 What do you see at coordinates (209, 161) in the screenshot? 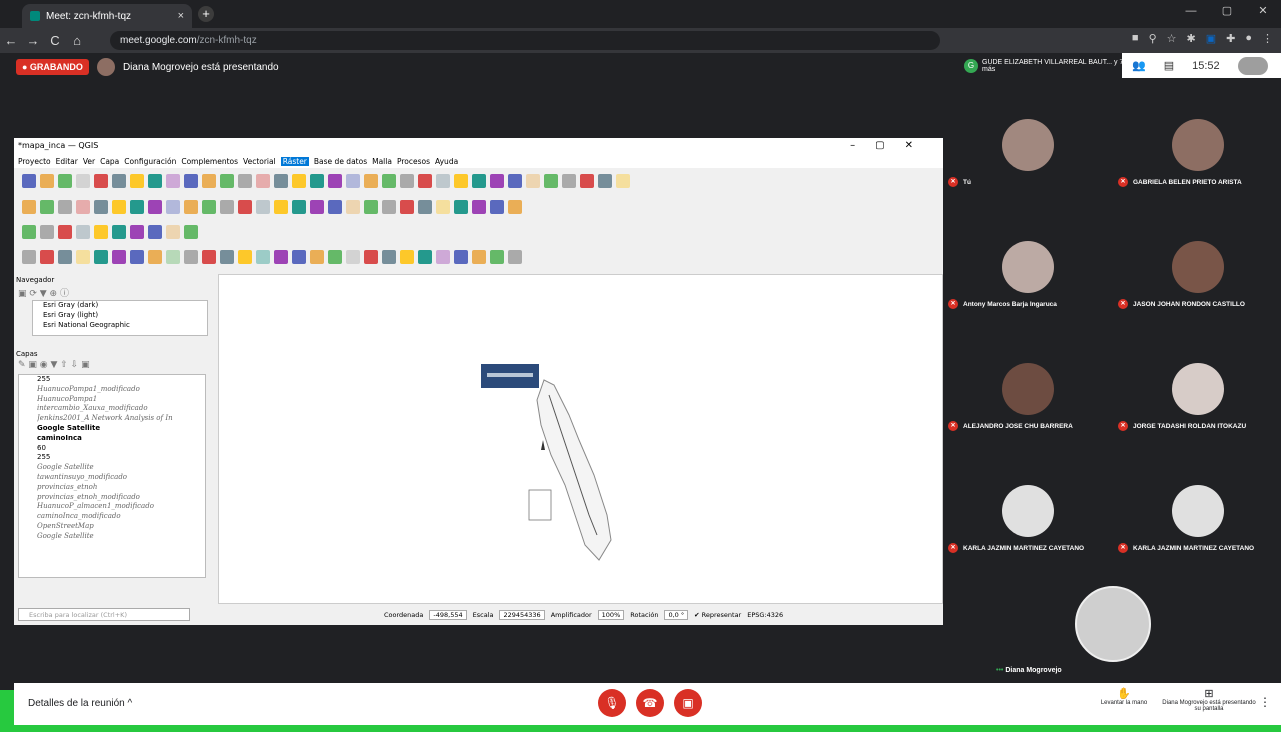
I see `menu-complementos: Complementos` at bounding box center [209, 161].